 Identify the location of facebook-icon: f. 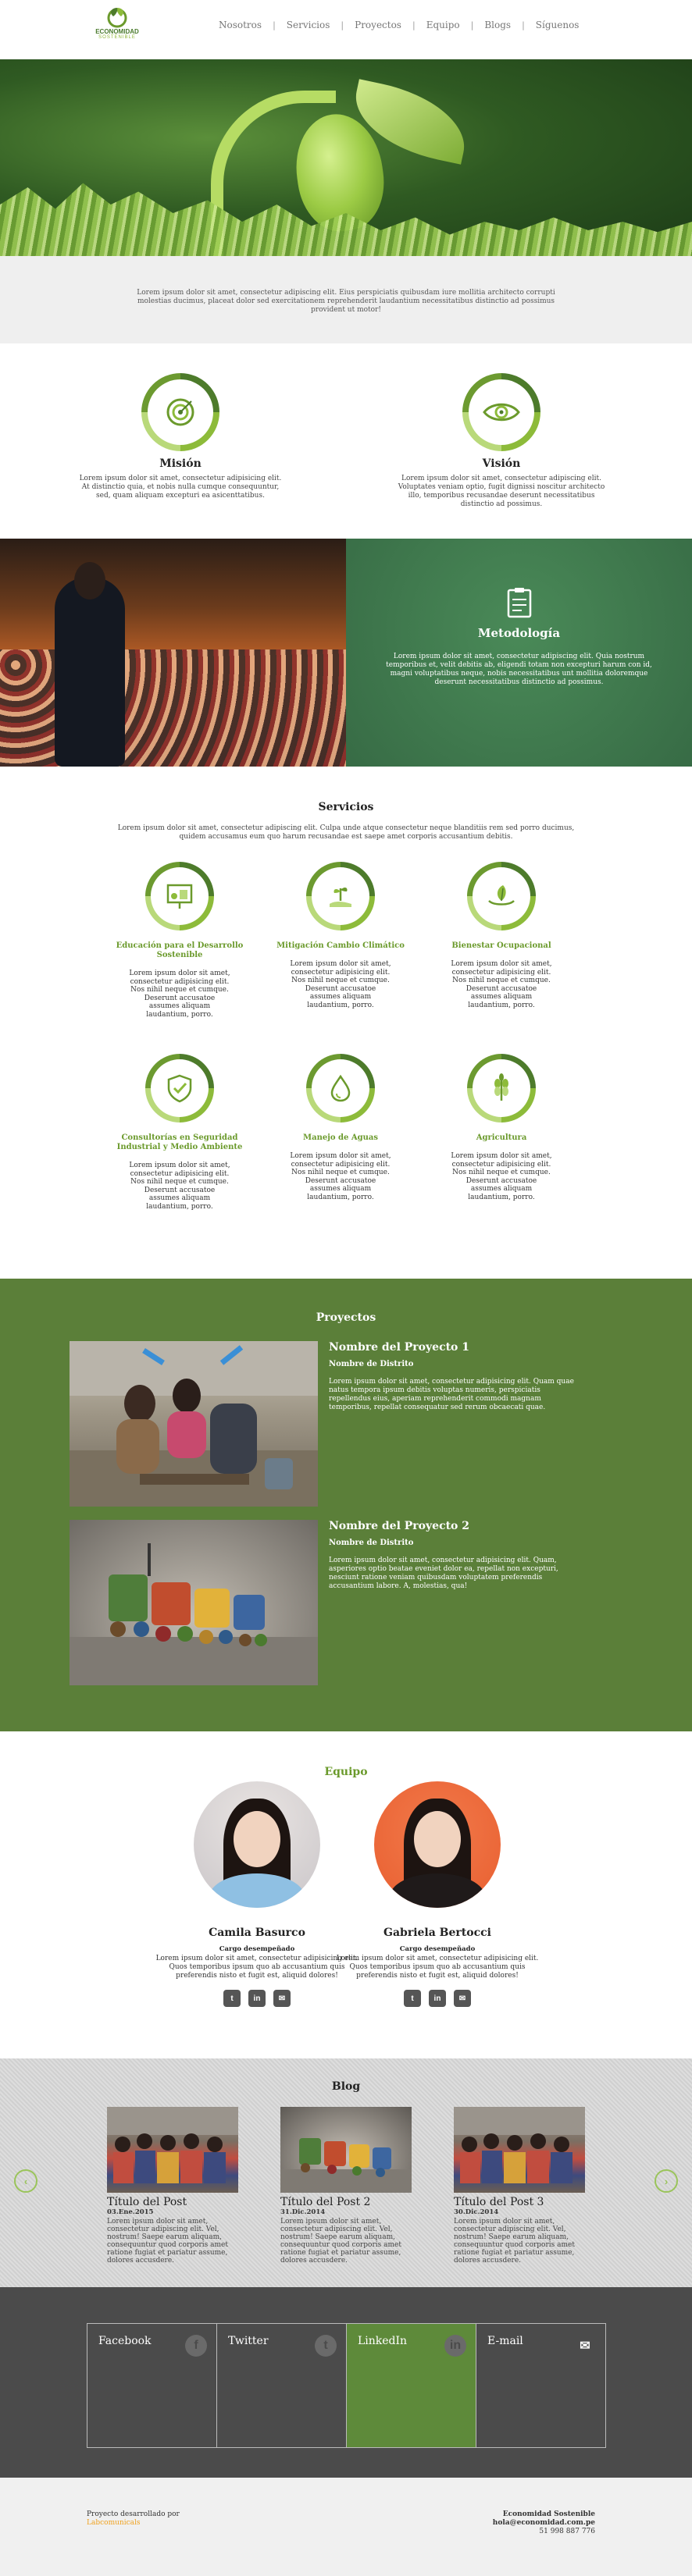
(196, 2346).